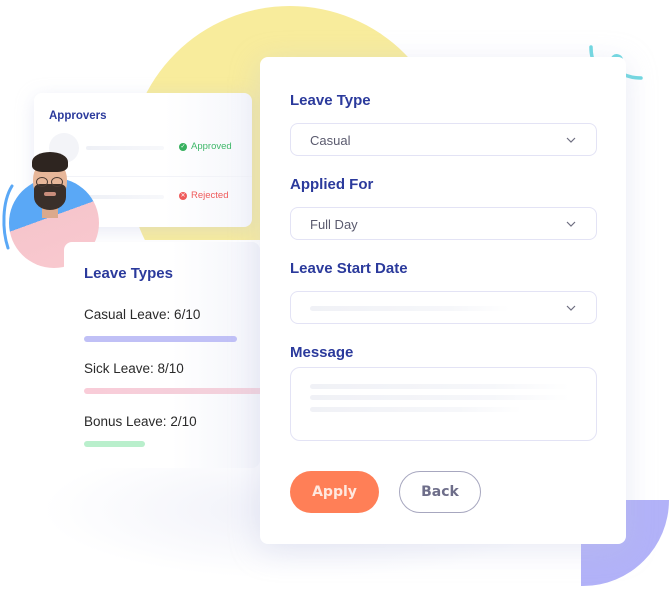  What do you see at coordinates (322, 352) in the screenshot?
I see `message-label: Message` at bounding box center [322, 352].